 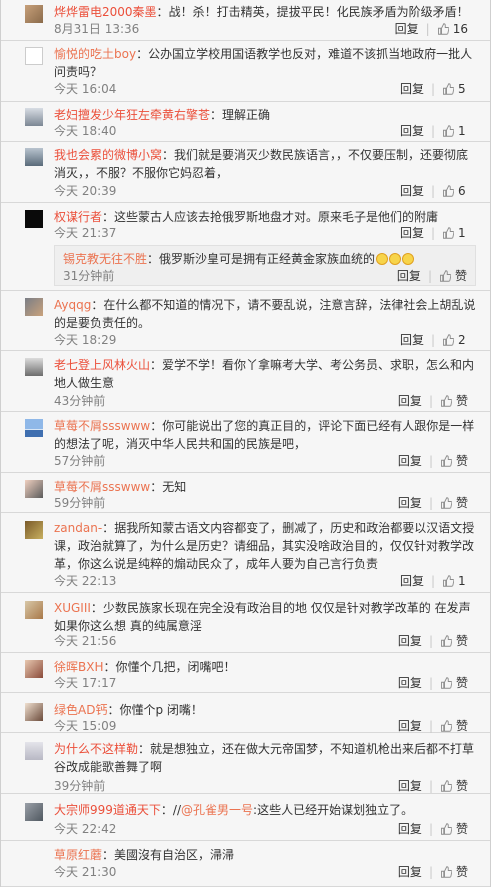 What do you see at coordinates (78, 667) in the screenshot?
I see `username-link: 徐晖BXH` at bounding box center [78, 667].